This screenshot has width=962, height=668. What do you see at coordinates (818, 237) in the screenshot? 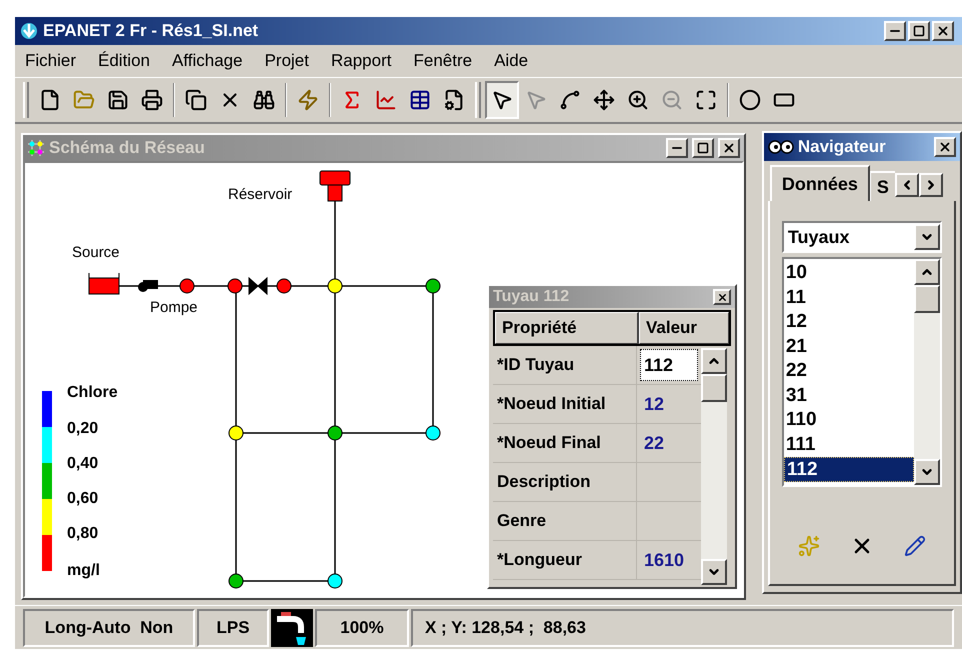
I see `dropdown-value: Tuyaux` at bounding box center [818, 237].